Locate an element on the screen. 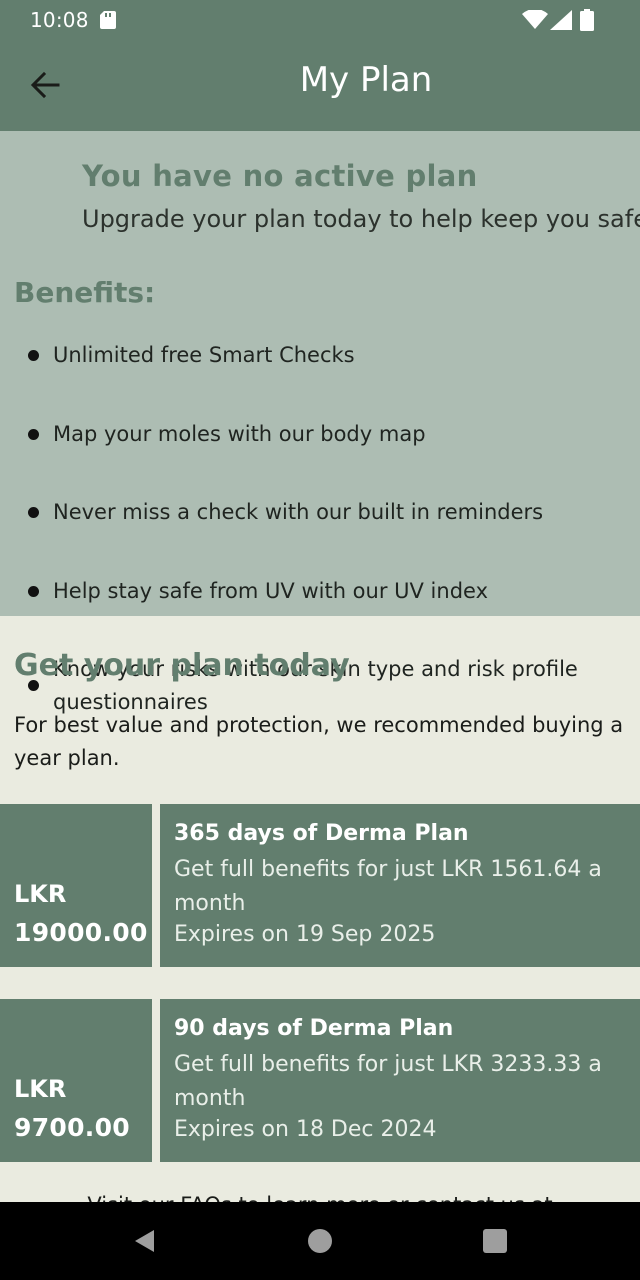  status-time: 10:08 is located at coordinates (59, 20).